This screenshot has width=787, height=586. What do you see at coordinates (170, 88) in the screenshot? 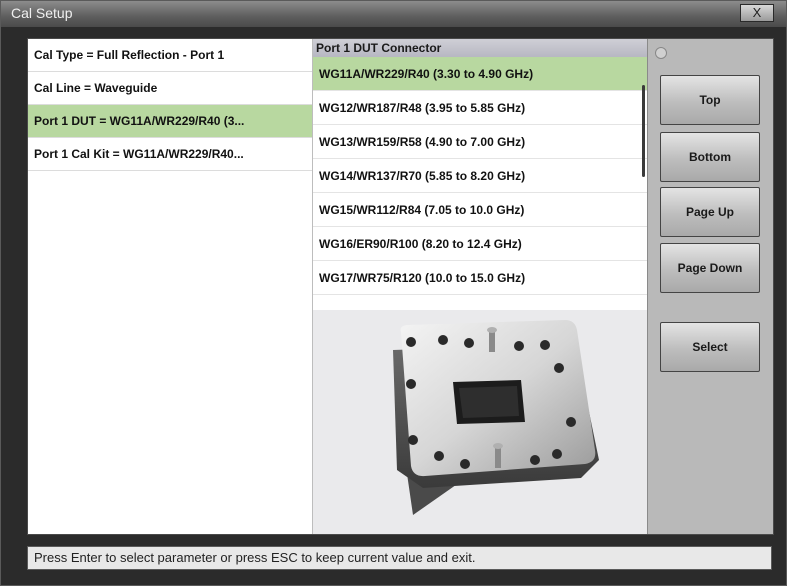
I see `param-cal-line: Cal Line = Waveguide` at bounding box center [170, 88].